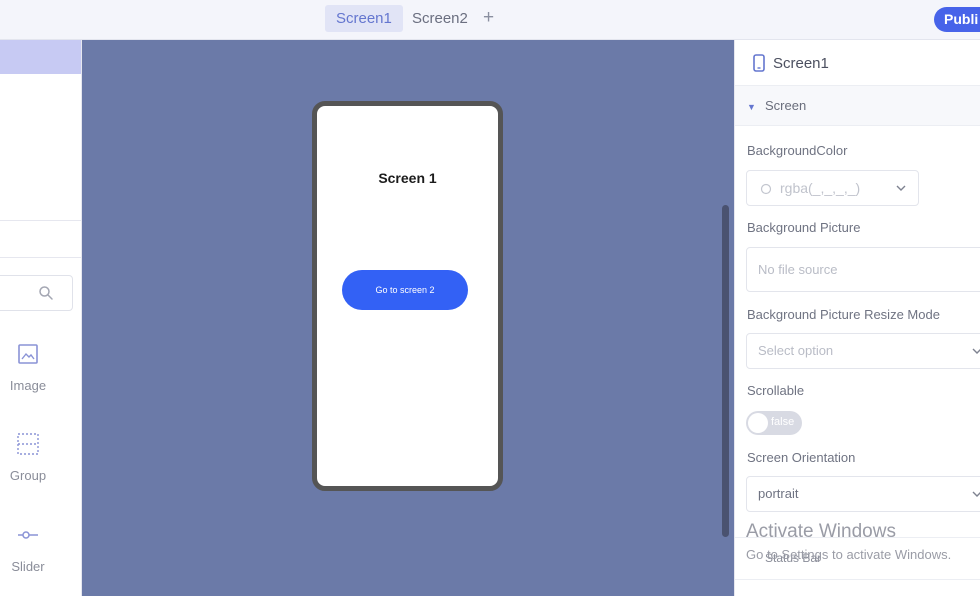  I want to click on widget-label: Group, so click(28, 475).